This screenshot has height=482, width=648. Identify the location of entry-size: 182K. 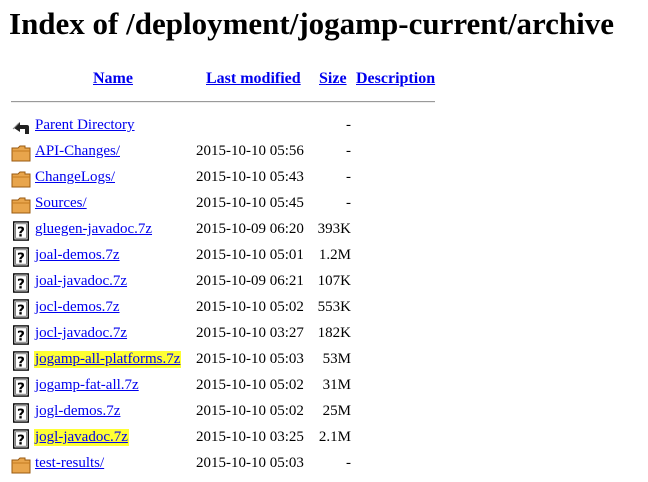
(334, 333).